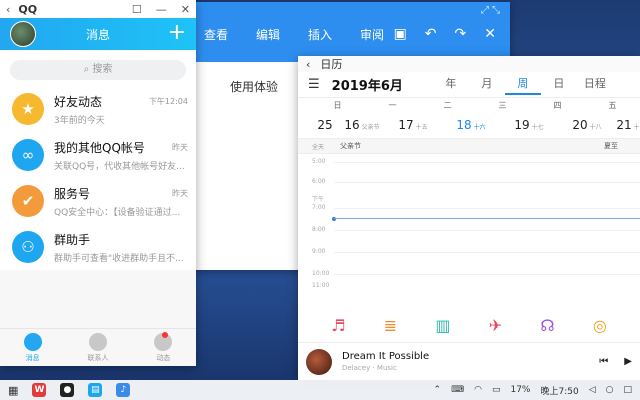  What do you see at coordinates (537, 127) in the screenshot?
I see `lunar-label: 十七` at bounding box center [537, 127].